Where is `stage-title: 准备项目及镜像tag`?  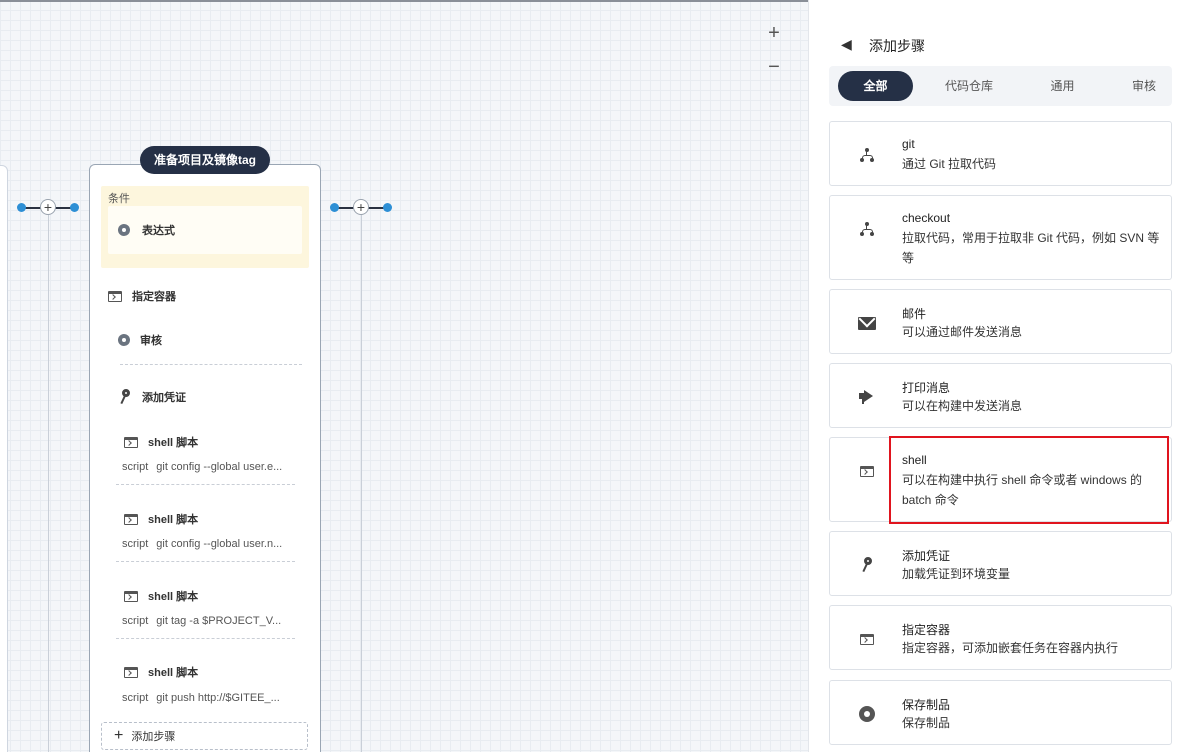 stage-title: 准备项目及镜像tag is located at coordinates (205, 160).